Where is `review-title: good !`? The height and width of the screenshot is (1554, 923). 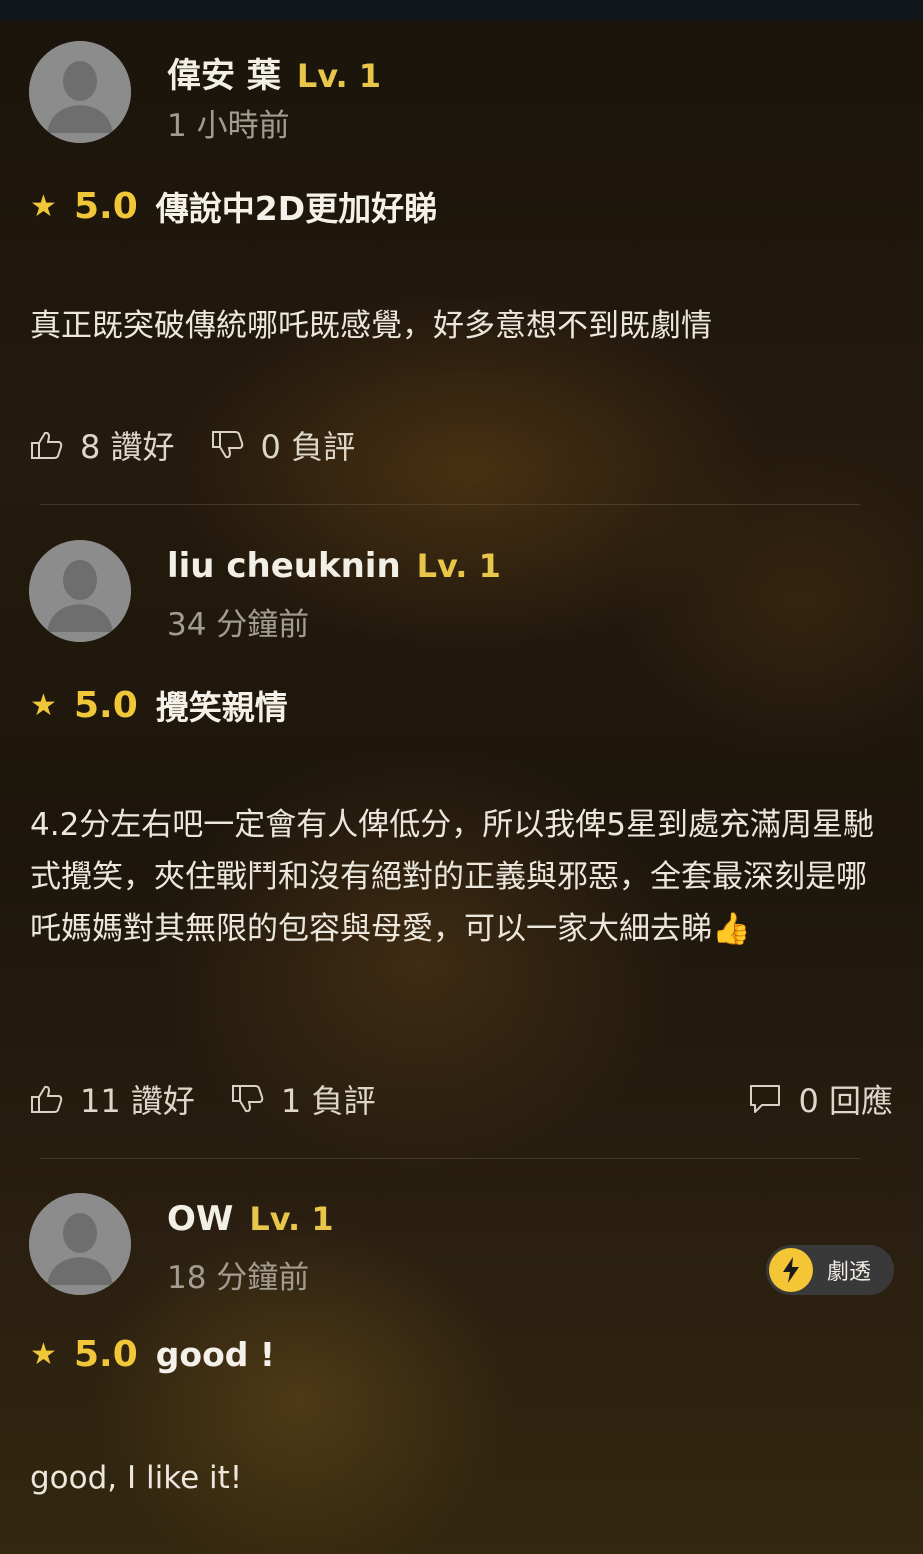 review-title: good ! is located at coordinates (215, 1354).